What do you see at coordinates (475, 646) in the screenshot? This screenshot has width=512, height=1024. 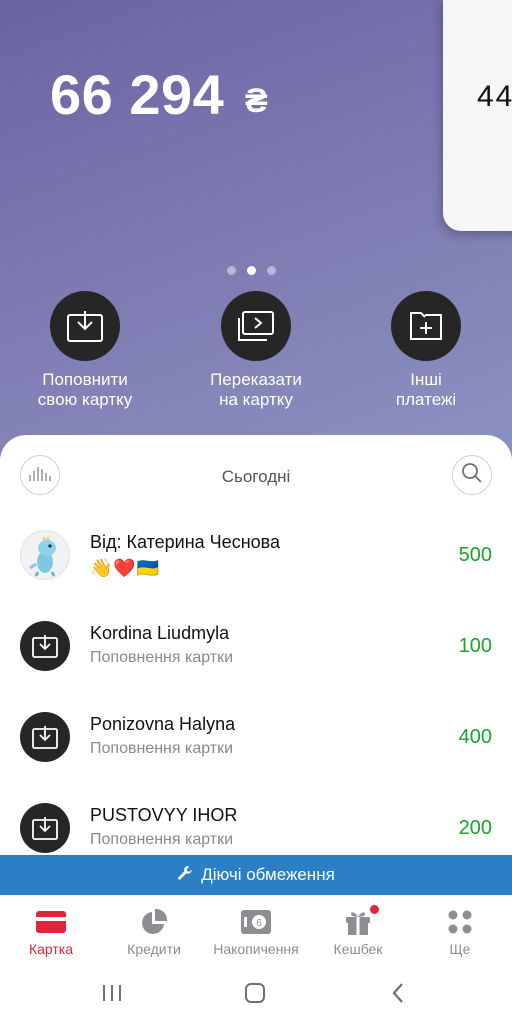 I see `transaction-amount: 100` at bounding box center [475, 646].